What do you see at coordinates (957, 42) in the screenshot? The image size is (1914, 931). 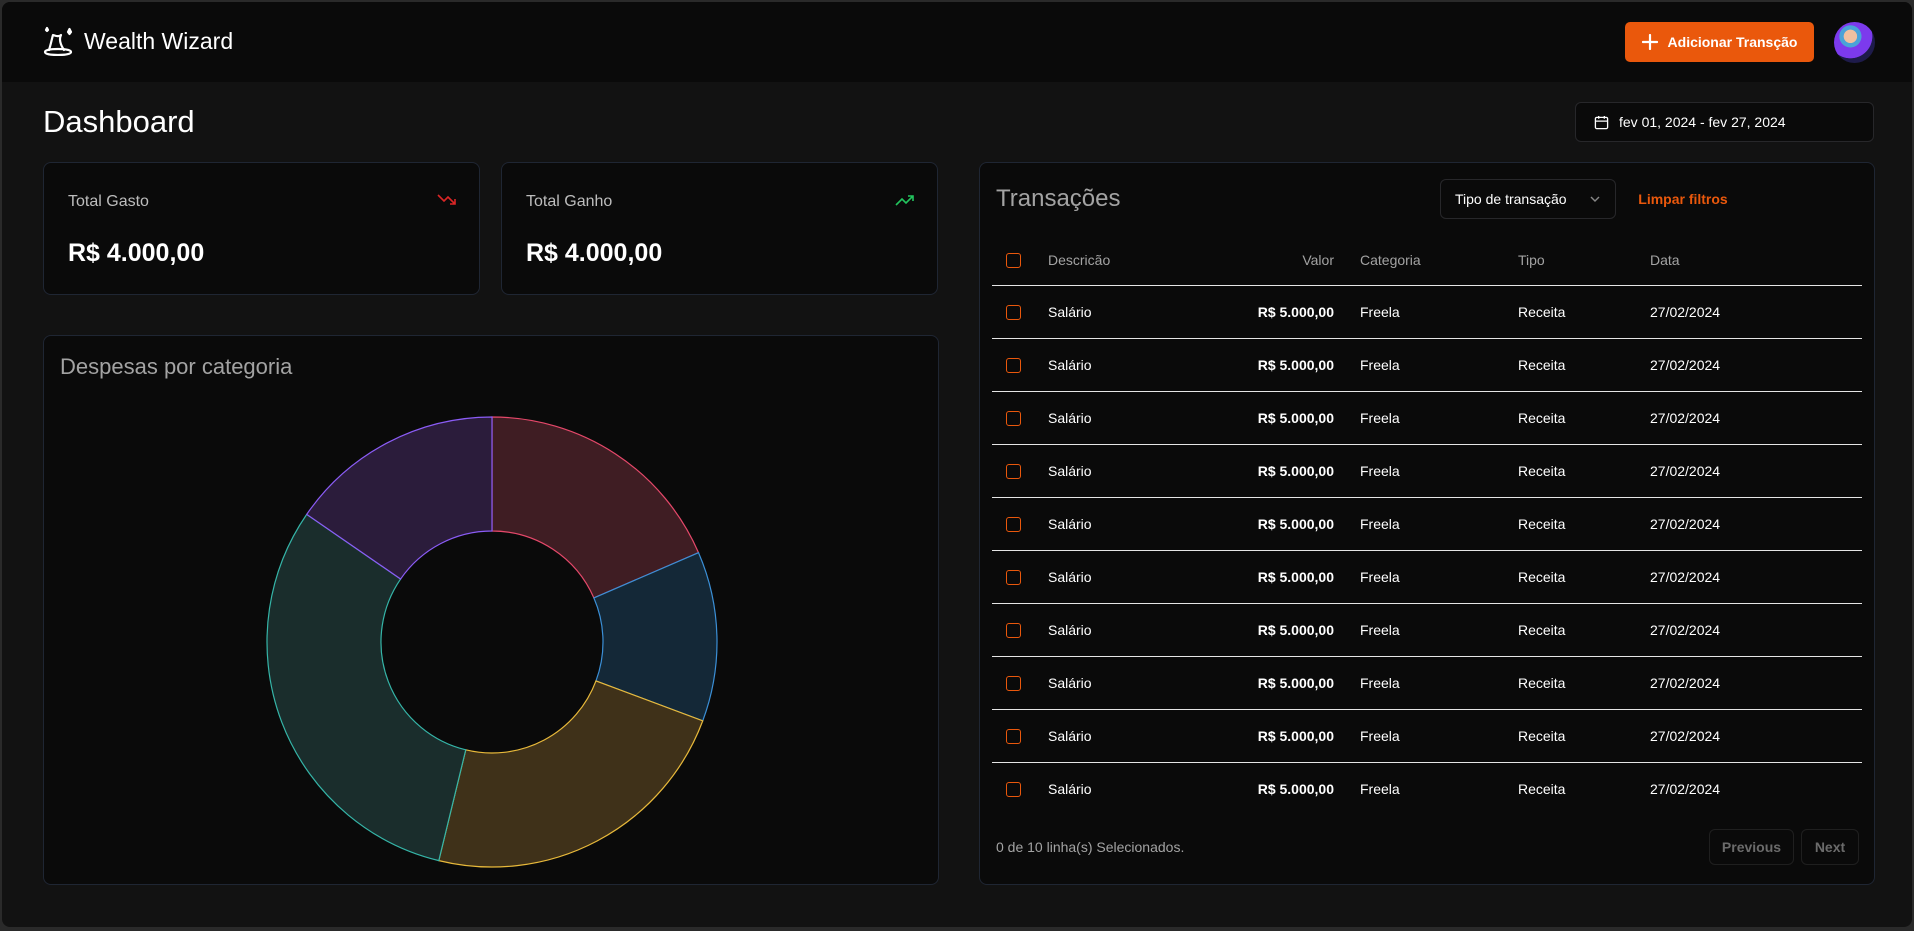 I see `top-bar: Wealth Wizard Adicionar Transção` at bounding box center [957, 42].